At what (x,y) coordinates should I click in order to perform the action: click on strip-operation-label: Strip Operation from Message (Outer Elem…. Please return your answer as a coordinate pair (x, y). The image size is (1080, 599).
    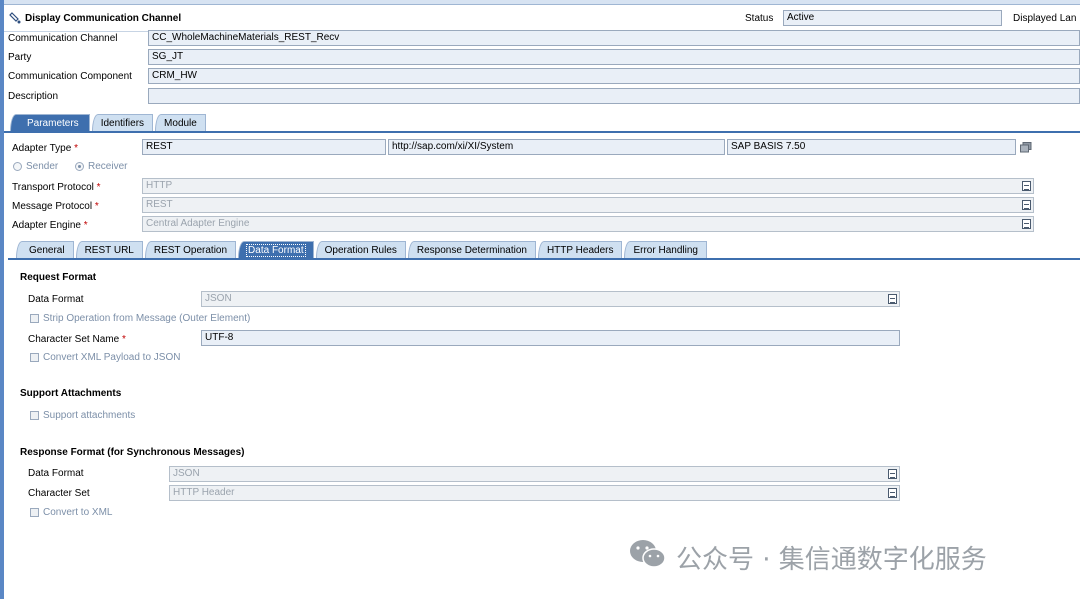
    Looking at the image, I should click on (147, 318).